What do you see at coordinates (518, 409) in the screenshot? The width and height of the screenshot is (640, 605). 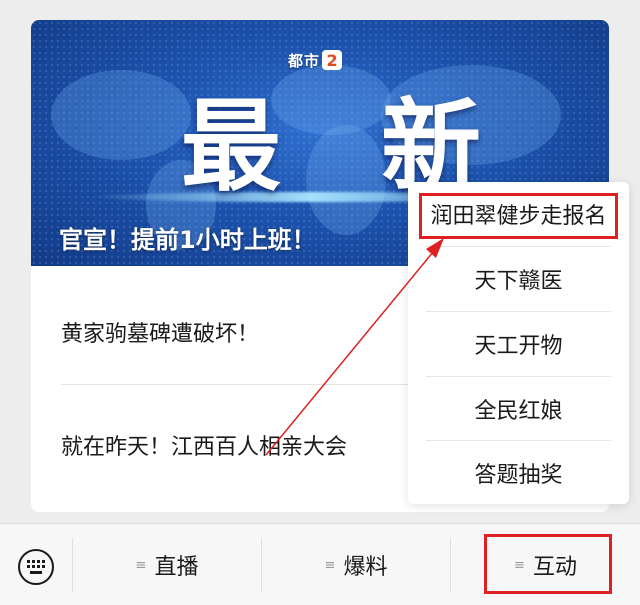 I see `menu-item-matchmaker: 全民红娘` at bounding box center [518, 409].